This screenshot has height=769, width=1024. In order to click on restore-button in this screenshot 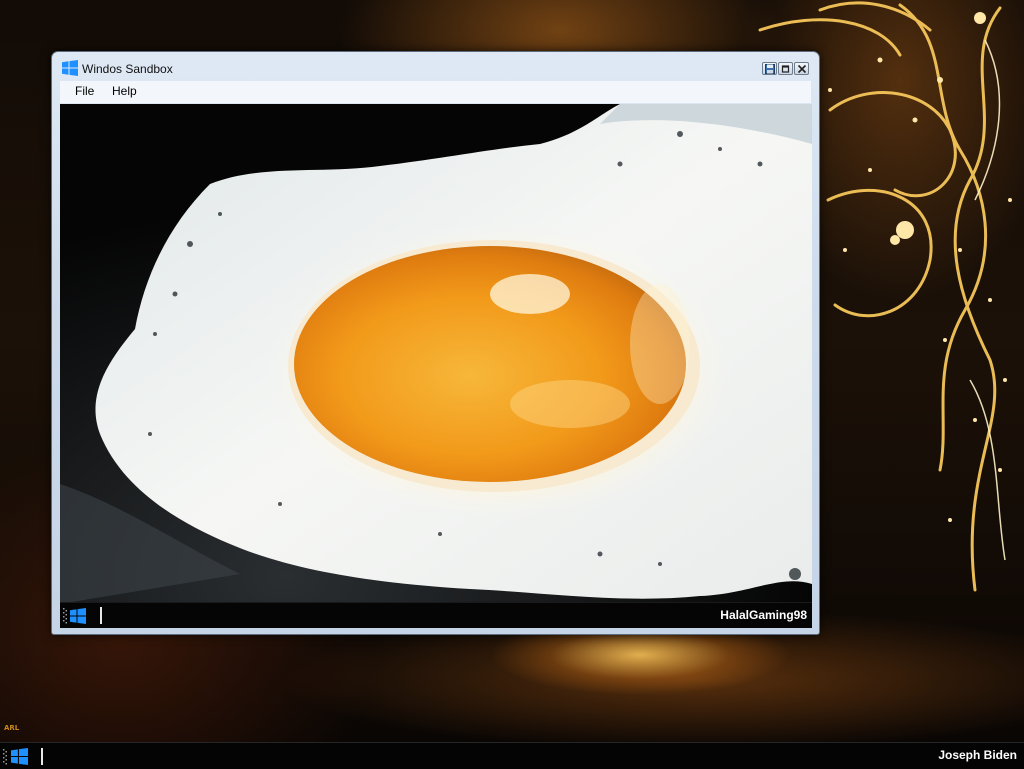, I will do `click(785, 68)`.